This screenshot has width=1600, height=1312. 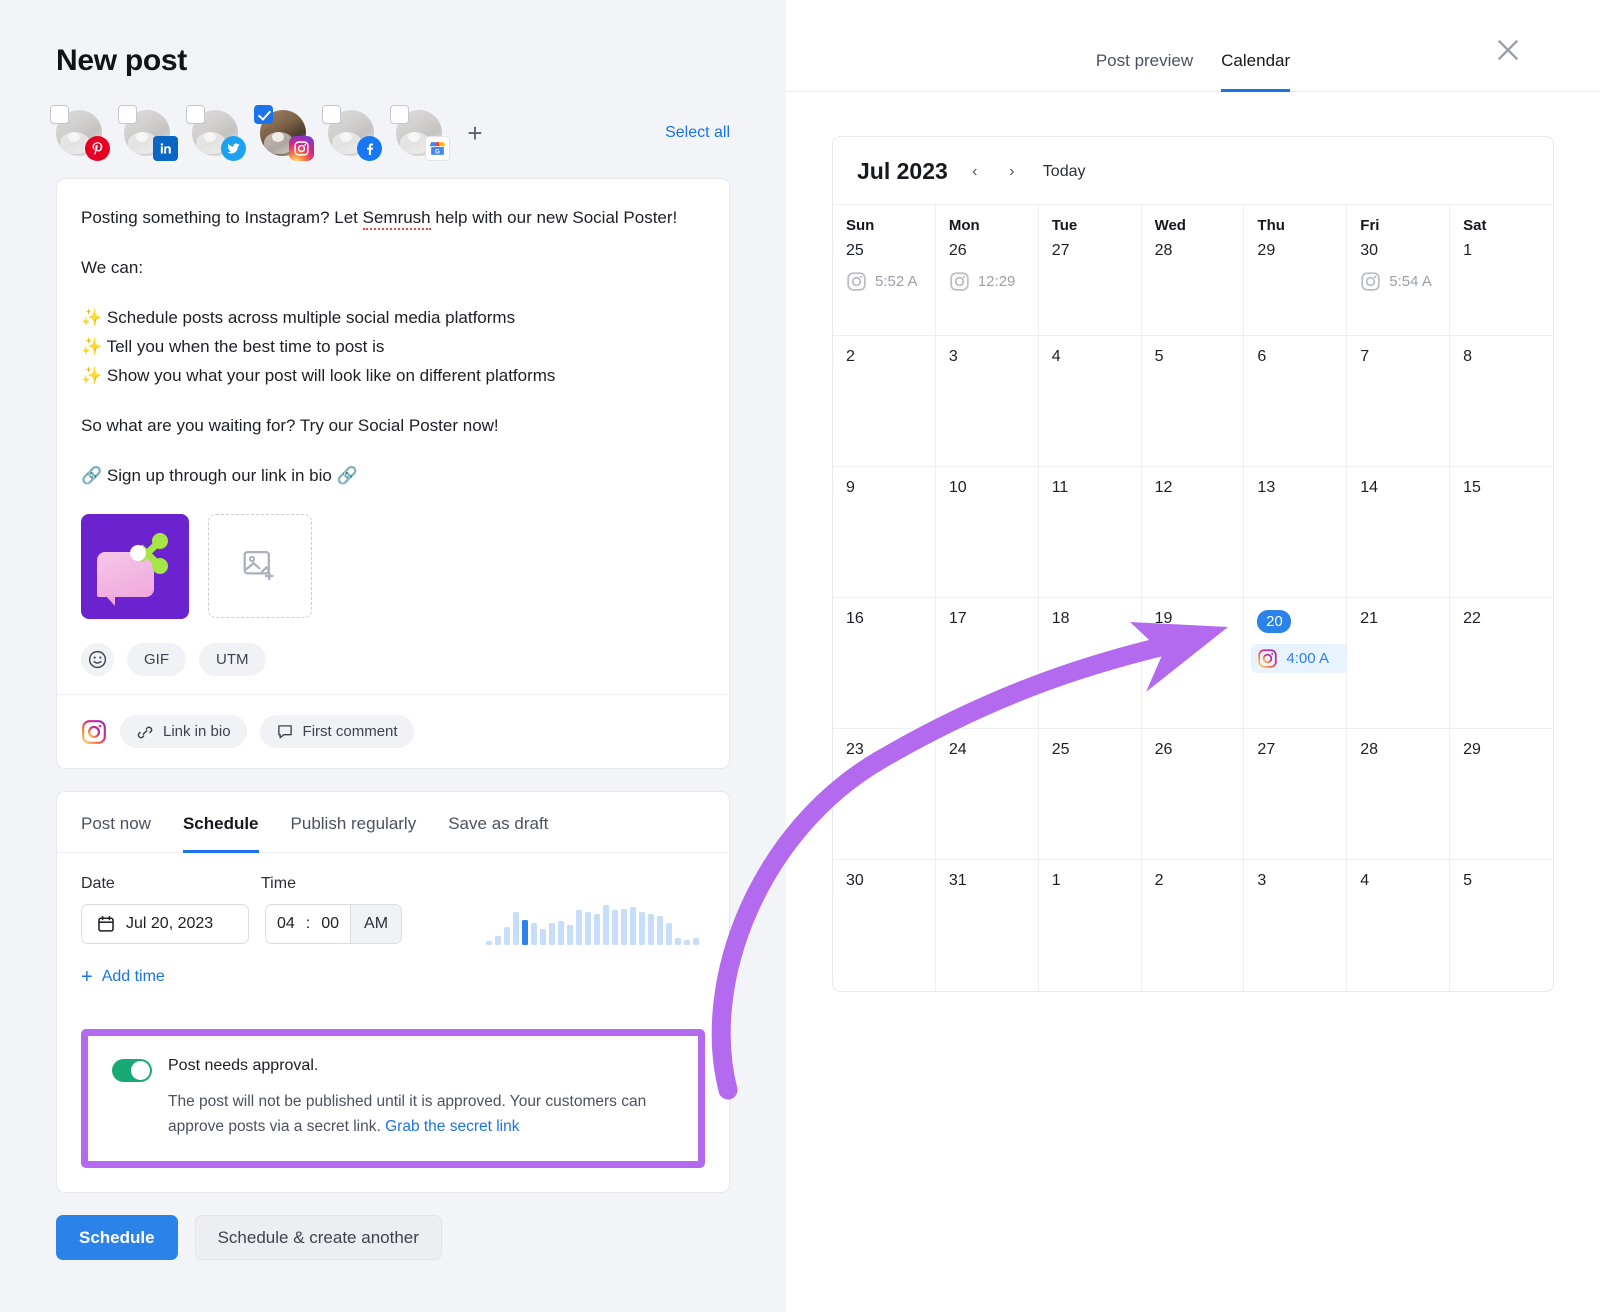 What do you see at coordinates (987, 532) in the screenshot?
I see `calendar-day-cell: 10` at bounding box center [987, 532].